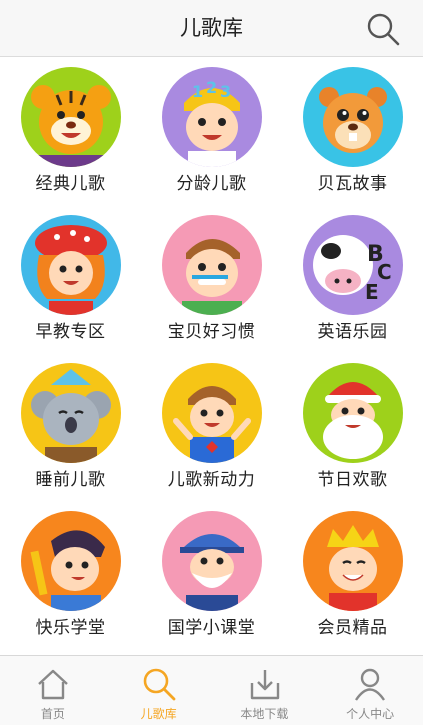 The width and height of the screenshot is (423, 726). What do you see at coordinates (71, 413) in the screenshot?
I see `koala-icon` at bounding box center [71, 413].